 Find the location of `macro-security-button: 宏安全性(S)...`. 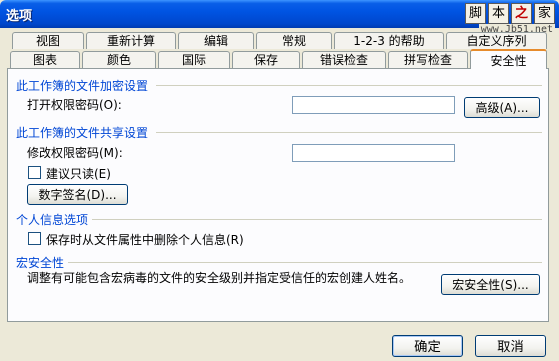

macro-security-button: 宏安全性(S)... is located at coordinates (490, 284).